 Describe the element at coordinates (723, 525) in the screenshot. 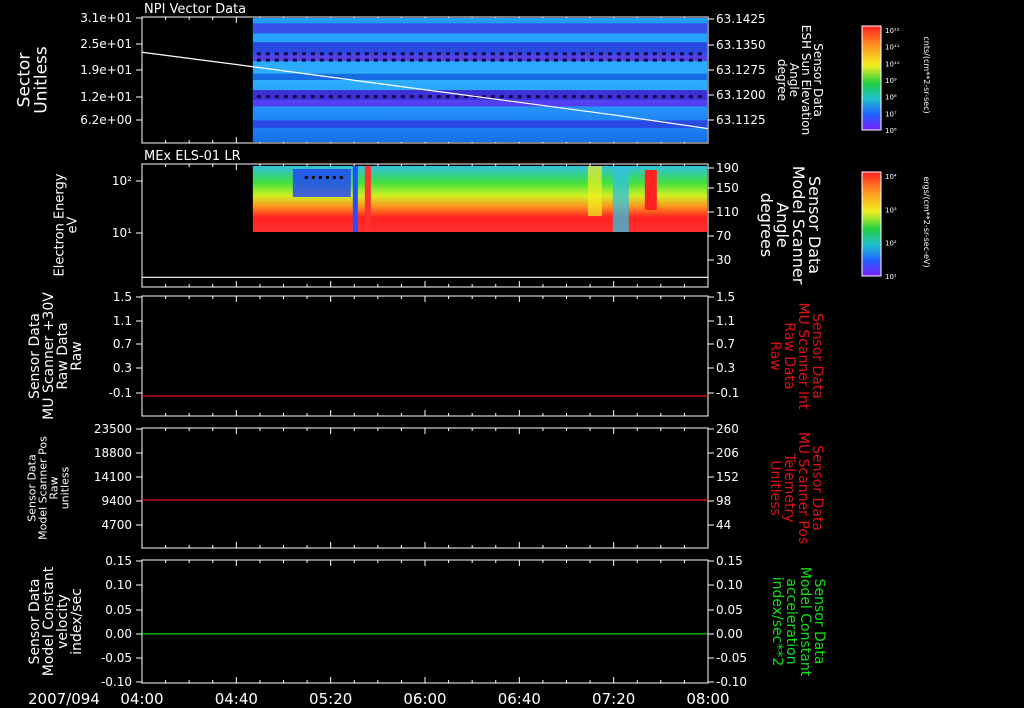

I see `right-tick-label: 44` at that location.